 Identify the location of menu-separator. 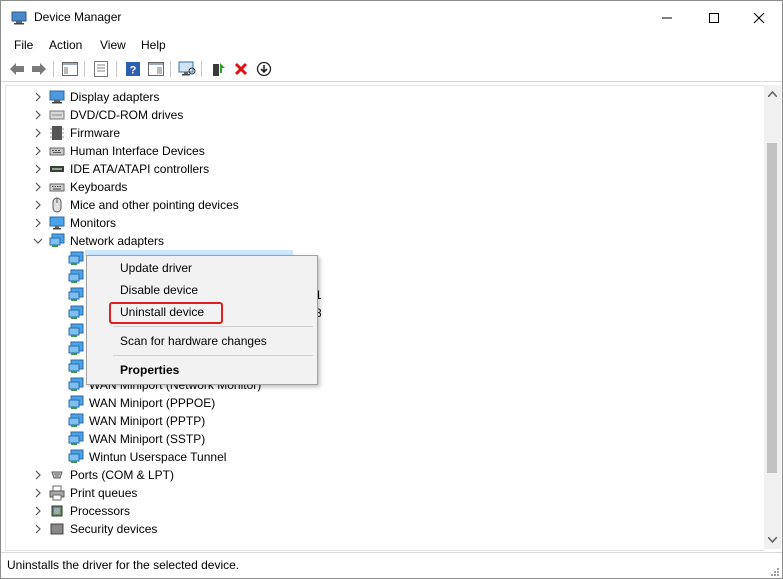
(213, 326).